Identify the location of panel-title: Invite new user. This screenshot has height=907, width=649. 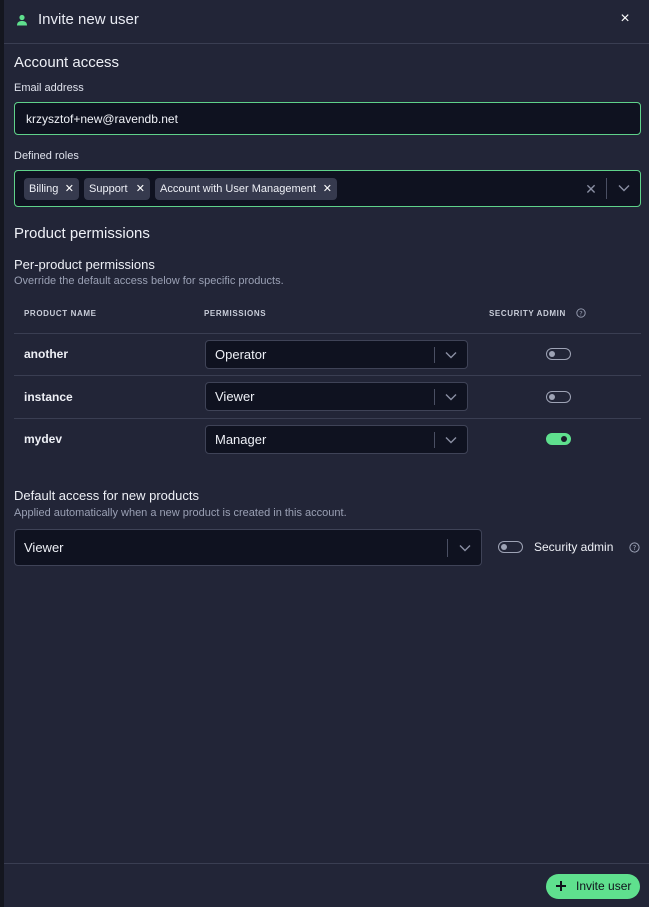
(88, 19).